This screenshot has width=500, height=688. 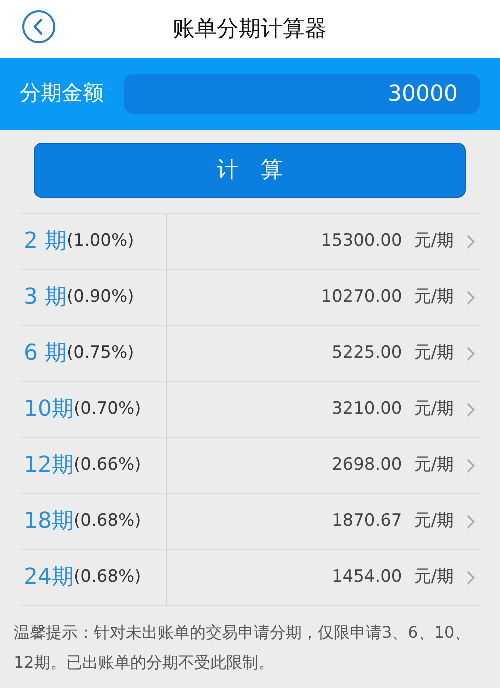 I want to click on term-label: 3 期, so click(x=45, y=298).